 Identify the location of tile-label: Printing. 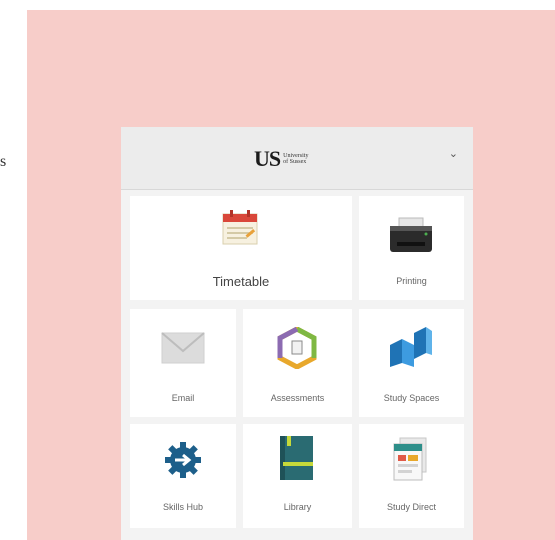
(411, 281).